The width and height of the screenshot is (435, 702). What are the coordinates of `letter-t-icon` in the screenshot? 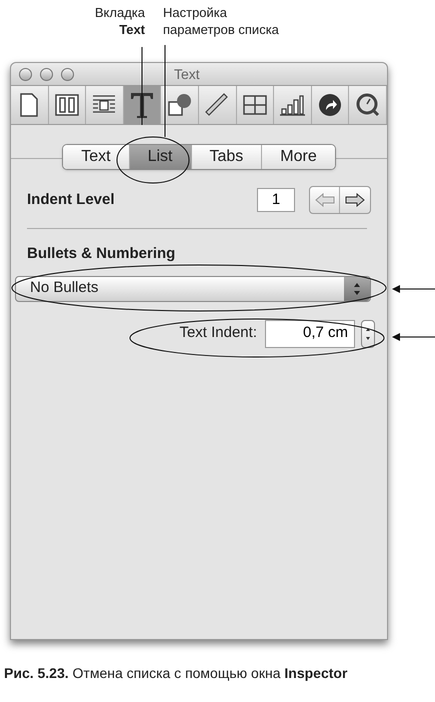 It's located at (142, 105).